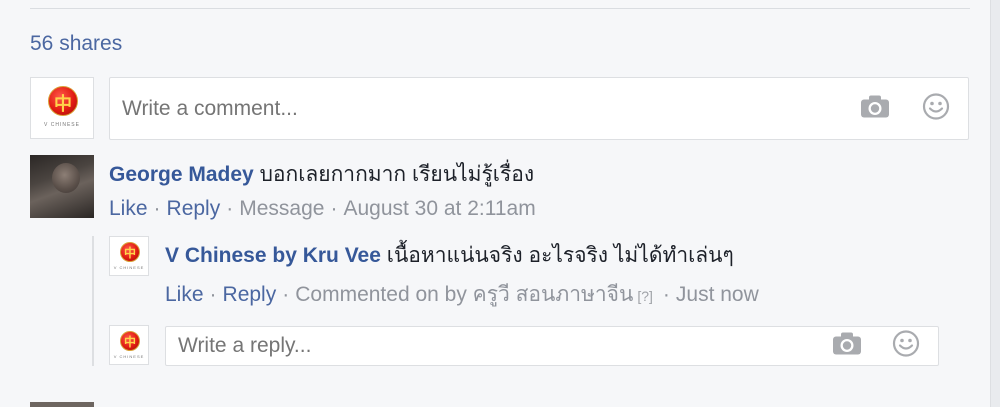  I want to click on next-commenter-avatar-partial, so click(62, 404).